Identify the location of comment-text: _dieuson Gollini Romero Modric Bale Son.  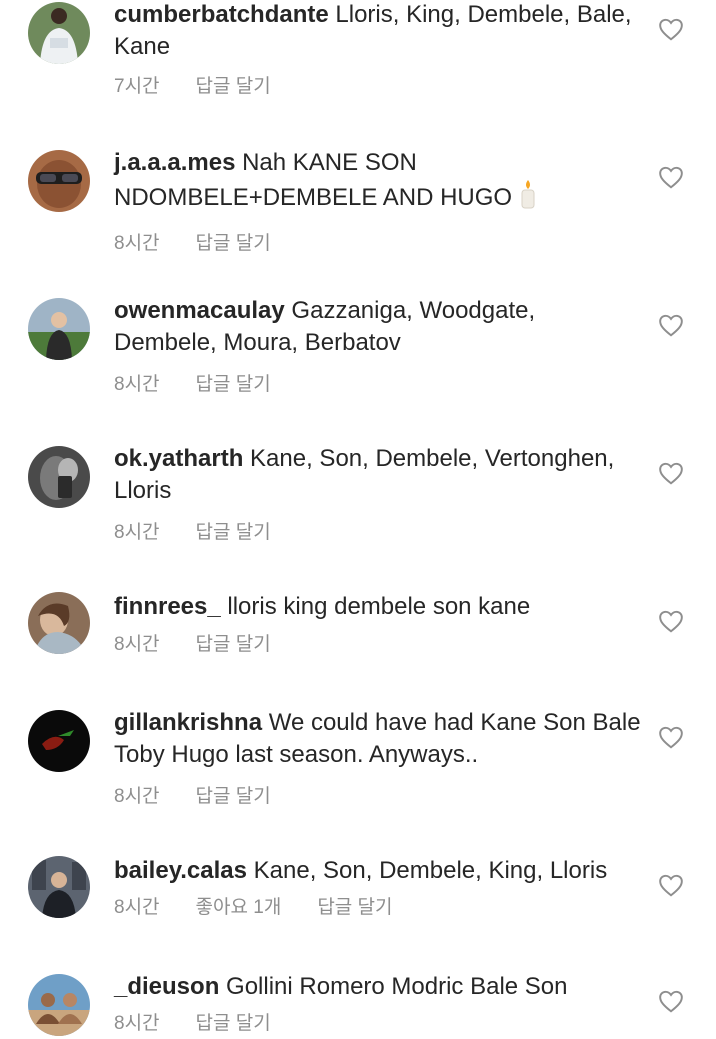
(379, 987).